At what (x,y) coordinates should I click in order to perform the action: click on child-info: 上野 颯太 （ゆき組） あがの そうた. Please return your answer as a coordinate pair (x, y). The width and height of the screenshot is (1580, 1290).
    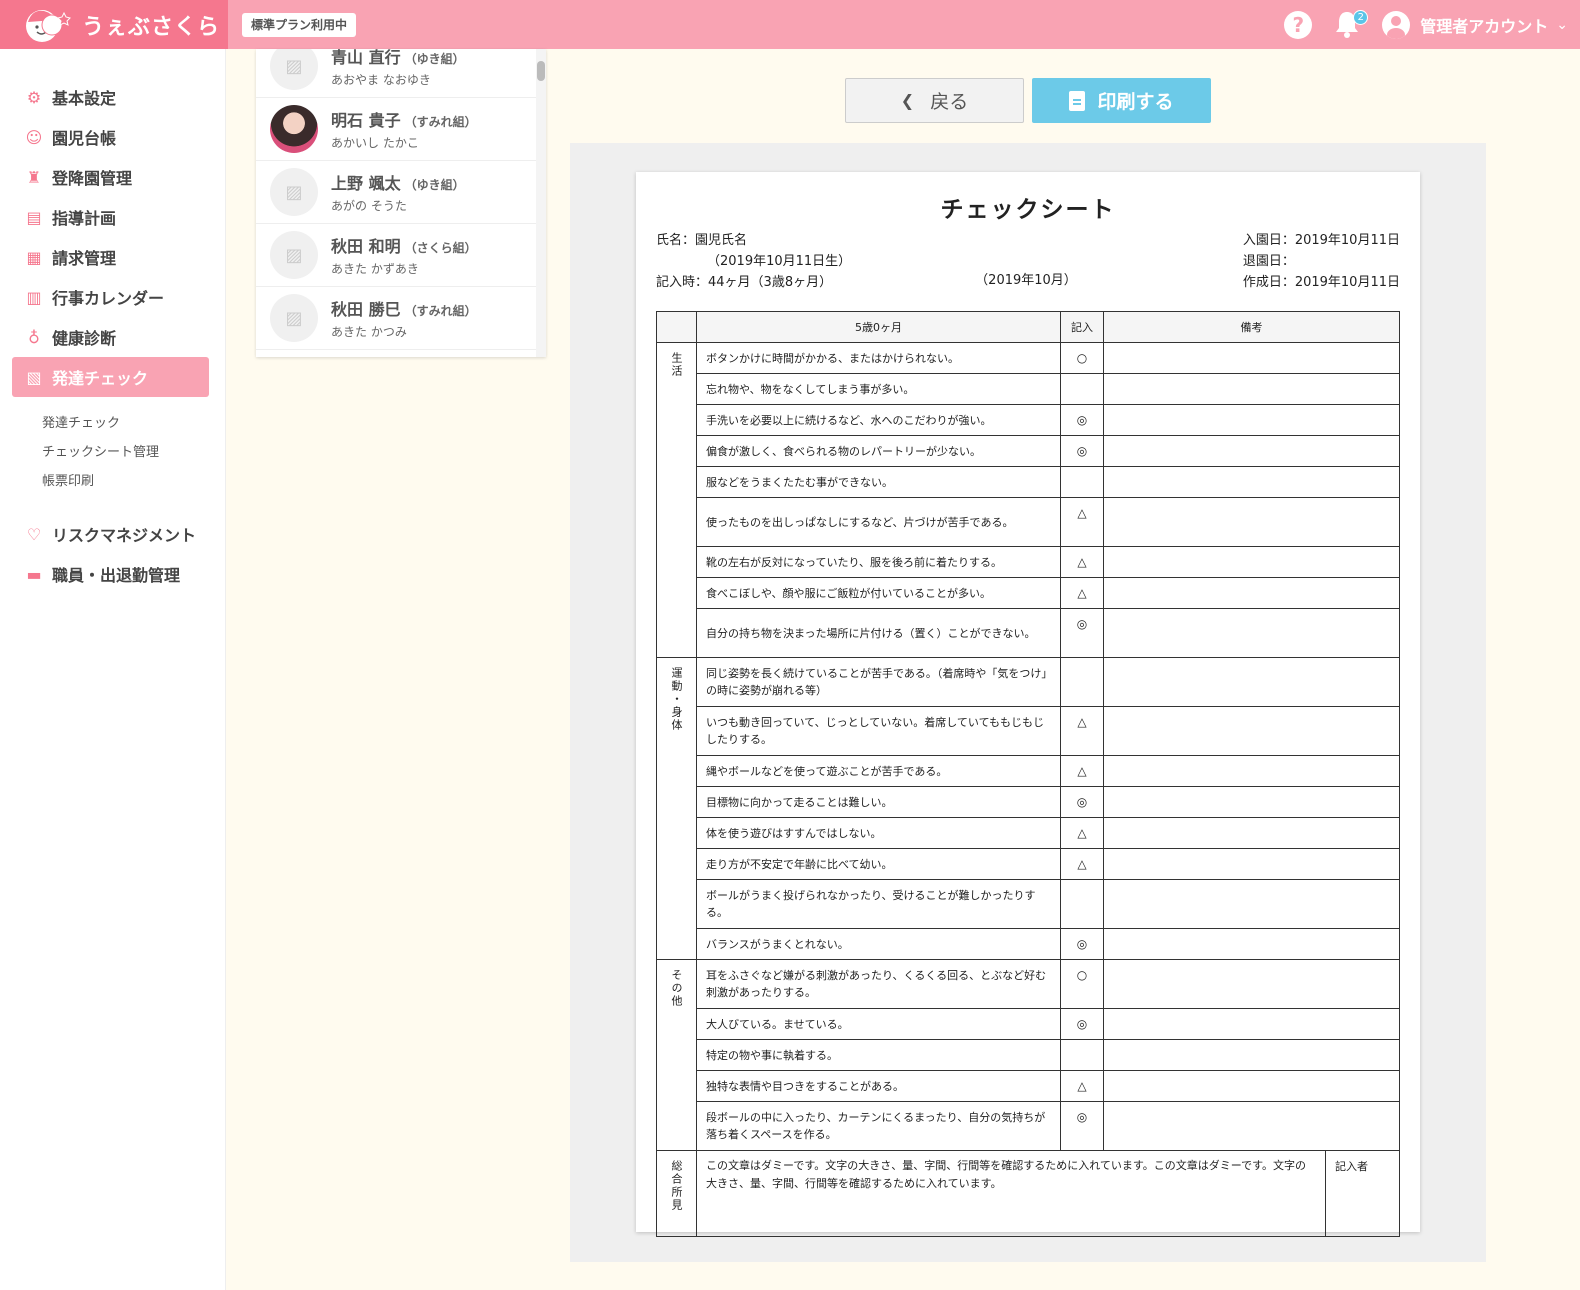
    Looking at the image, I should click on (398, 192).